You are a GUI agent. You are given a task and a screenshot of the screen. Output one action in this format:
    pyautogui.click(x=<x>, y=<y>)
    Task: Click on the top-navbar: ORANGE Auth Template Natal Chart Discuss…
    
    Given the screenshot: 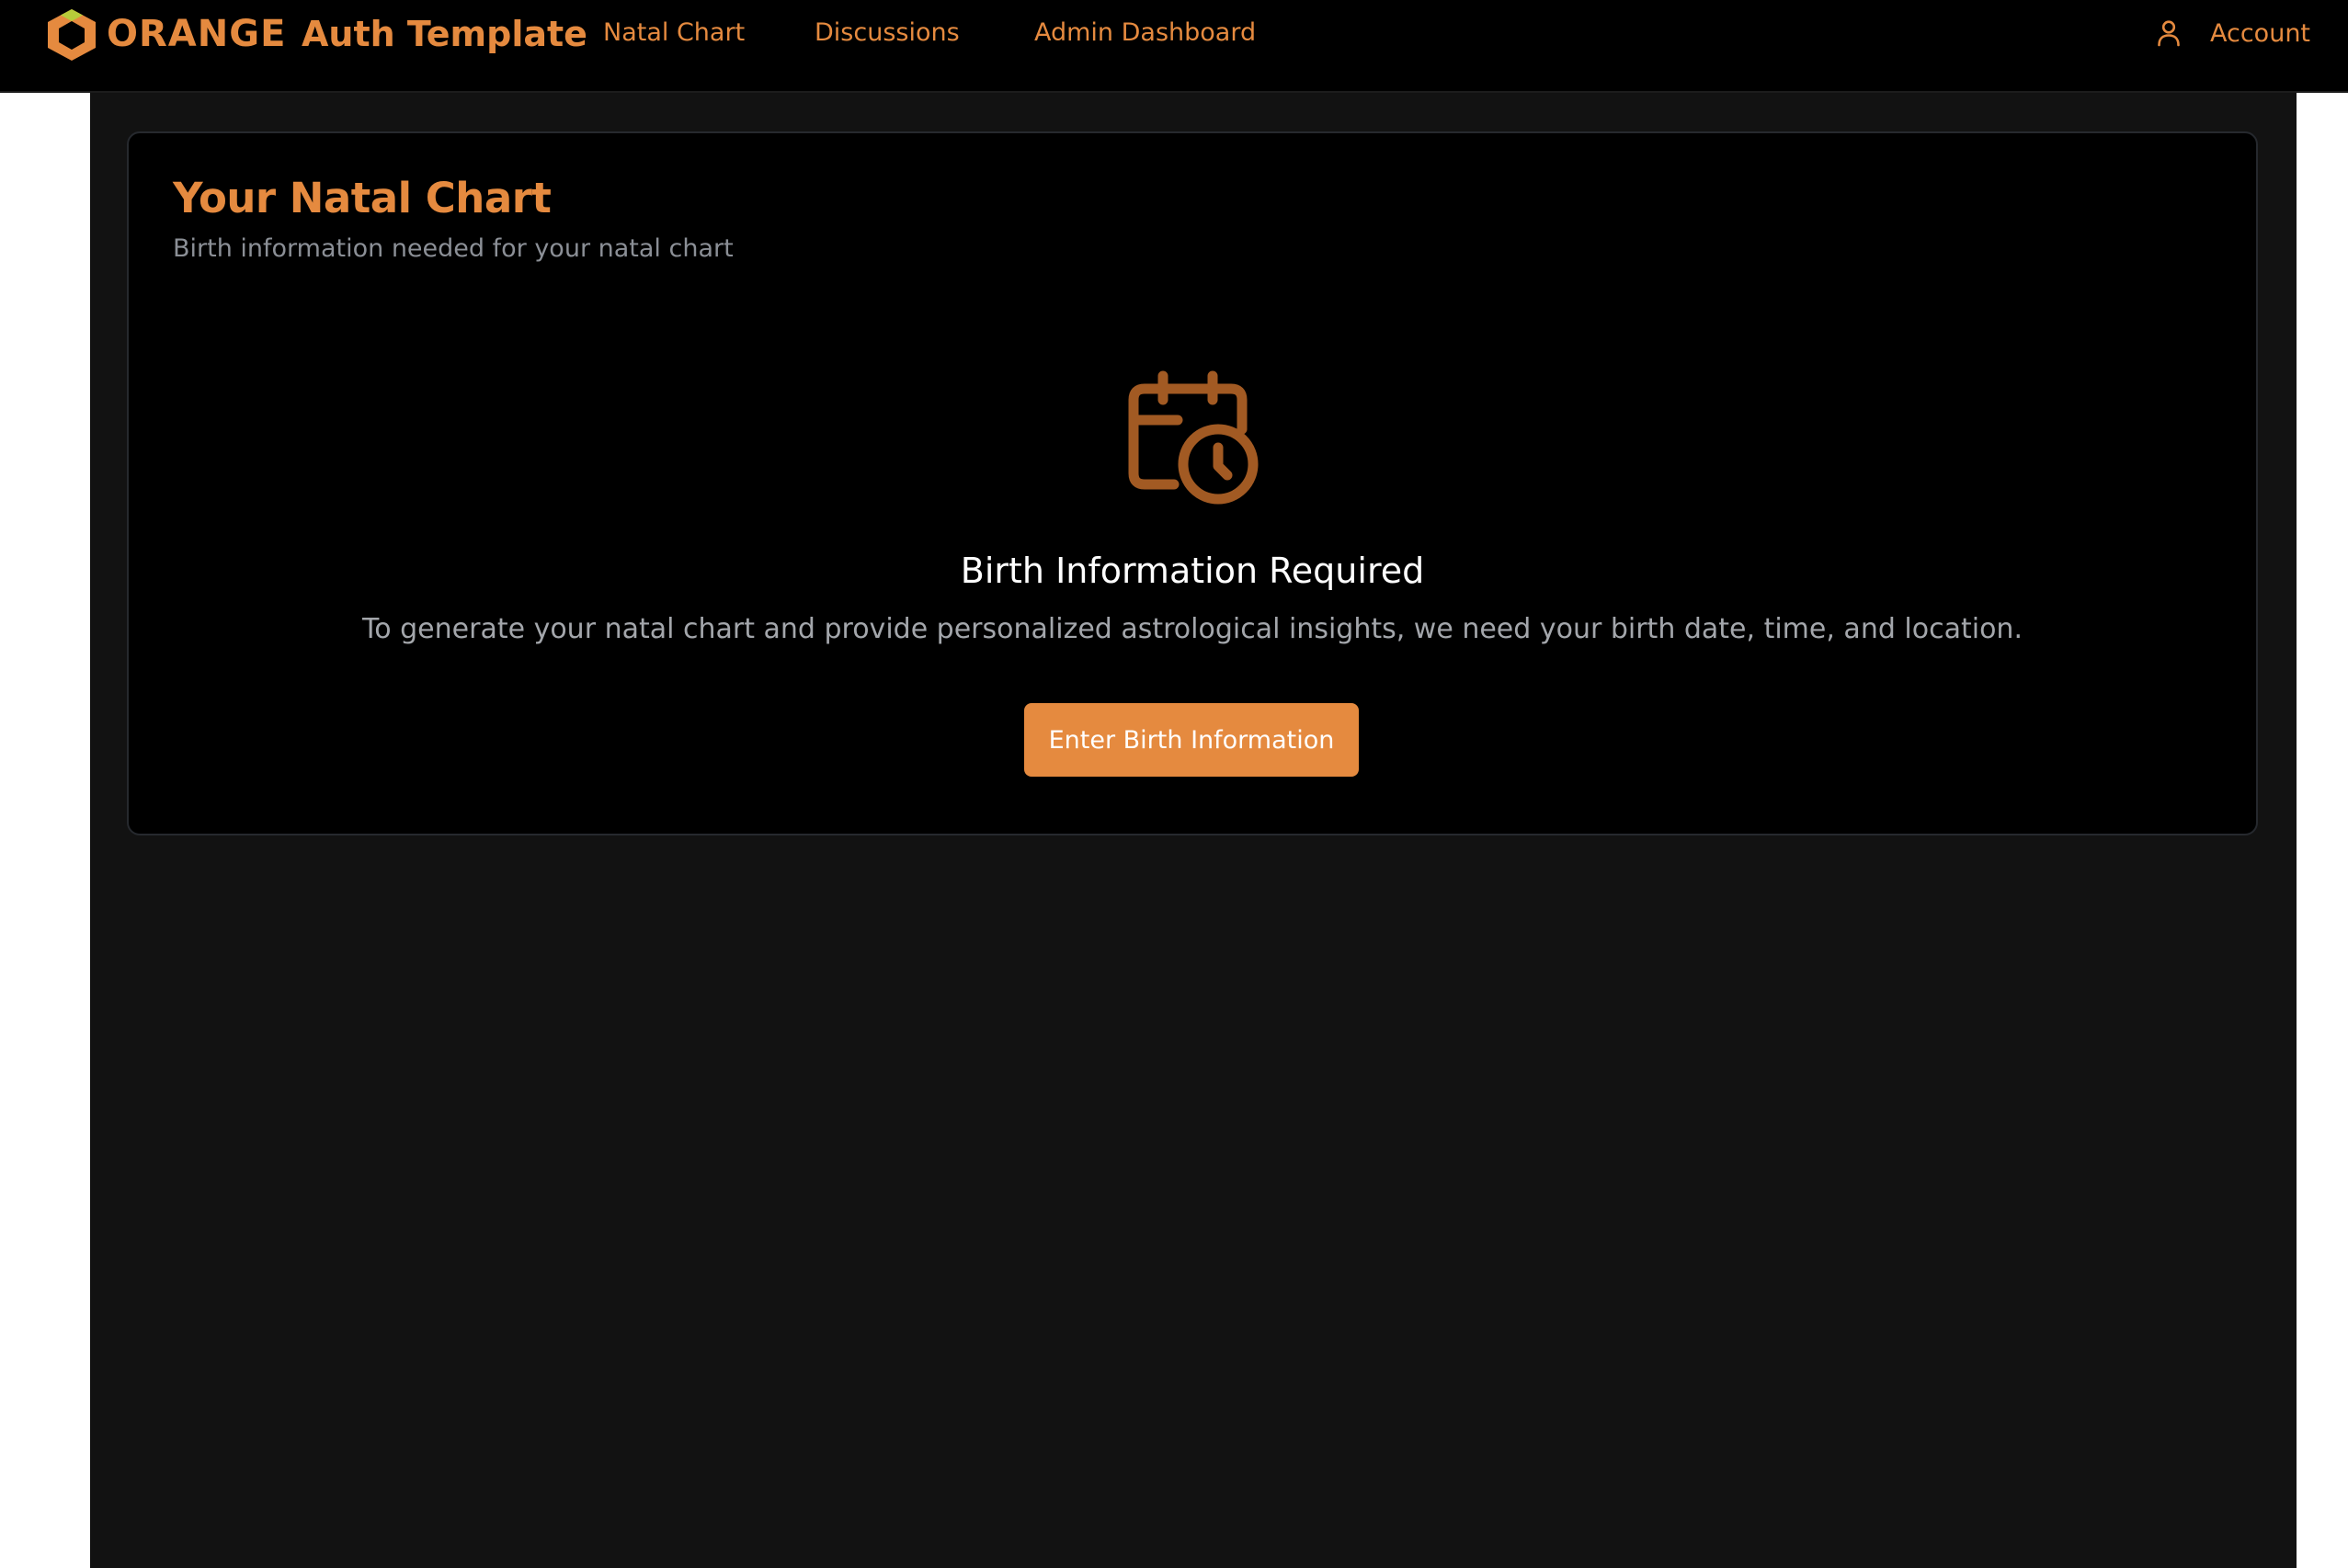 What is the action you would take?
    pyautogui.click(x=1174, y=46)
    